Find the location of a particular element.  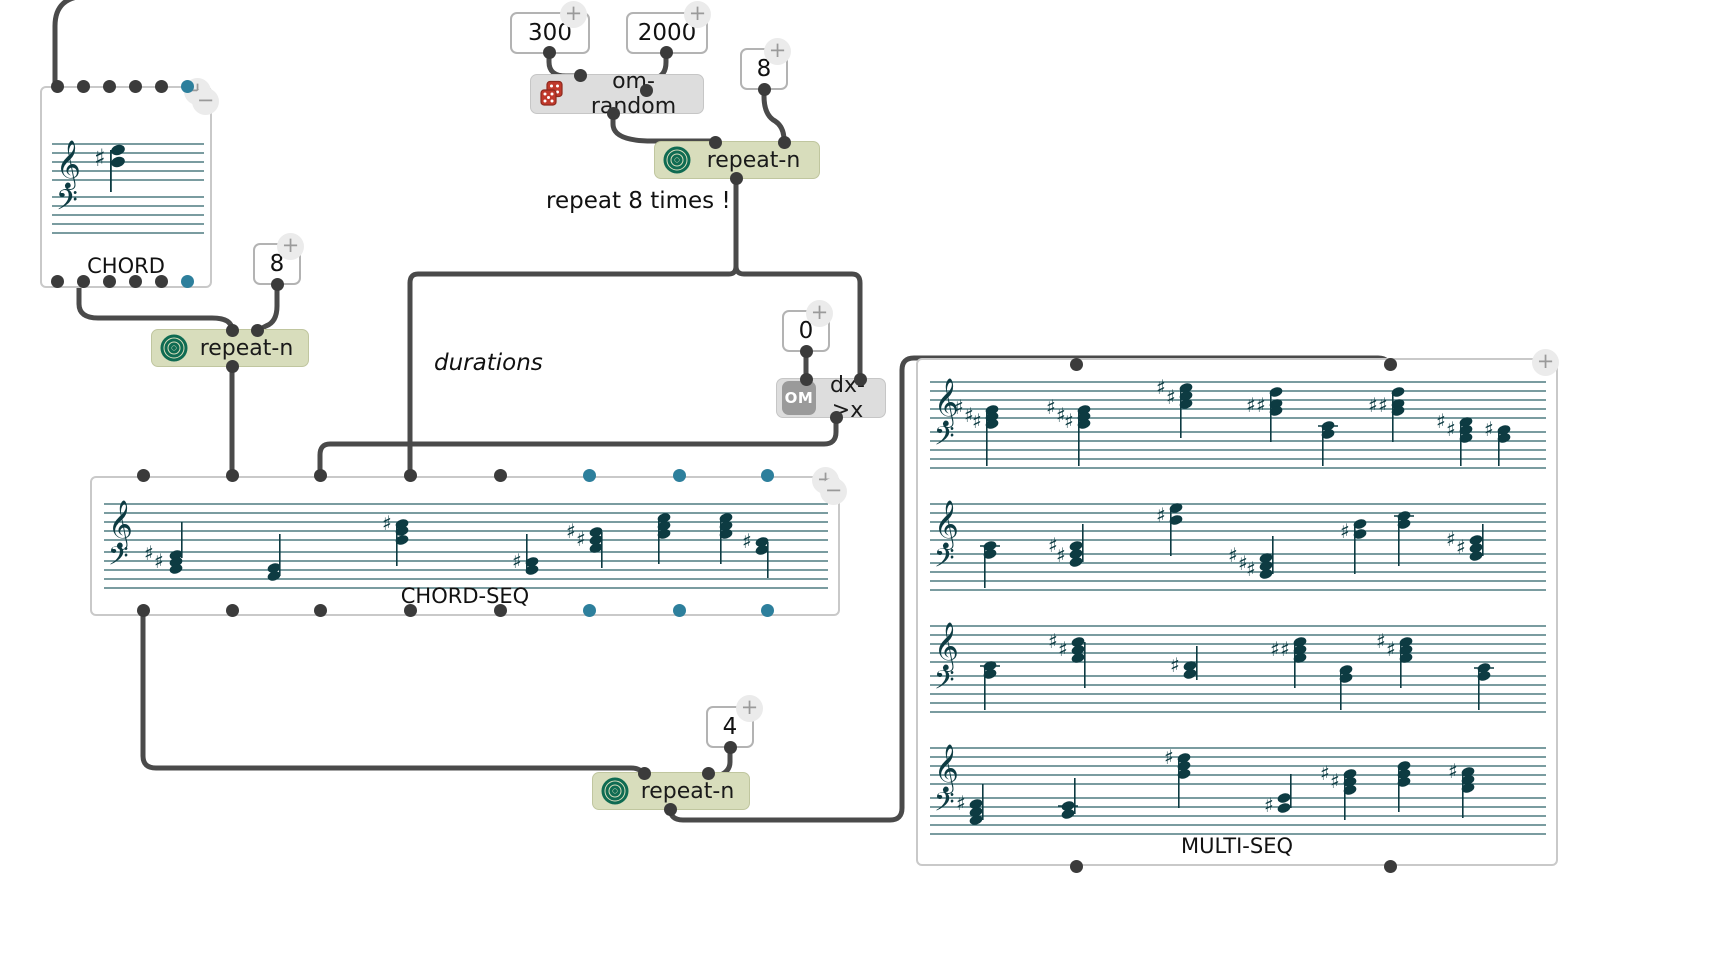

number-box-4-outlet is located at coordinates (730, 747).